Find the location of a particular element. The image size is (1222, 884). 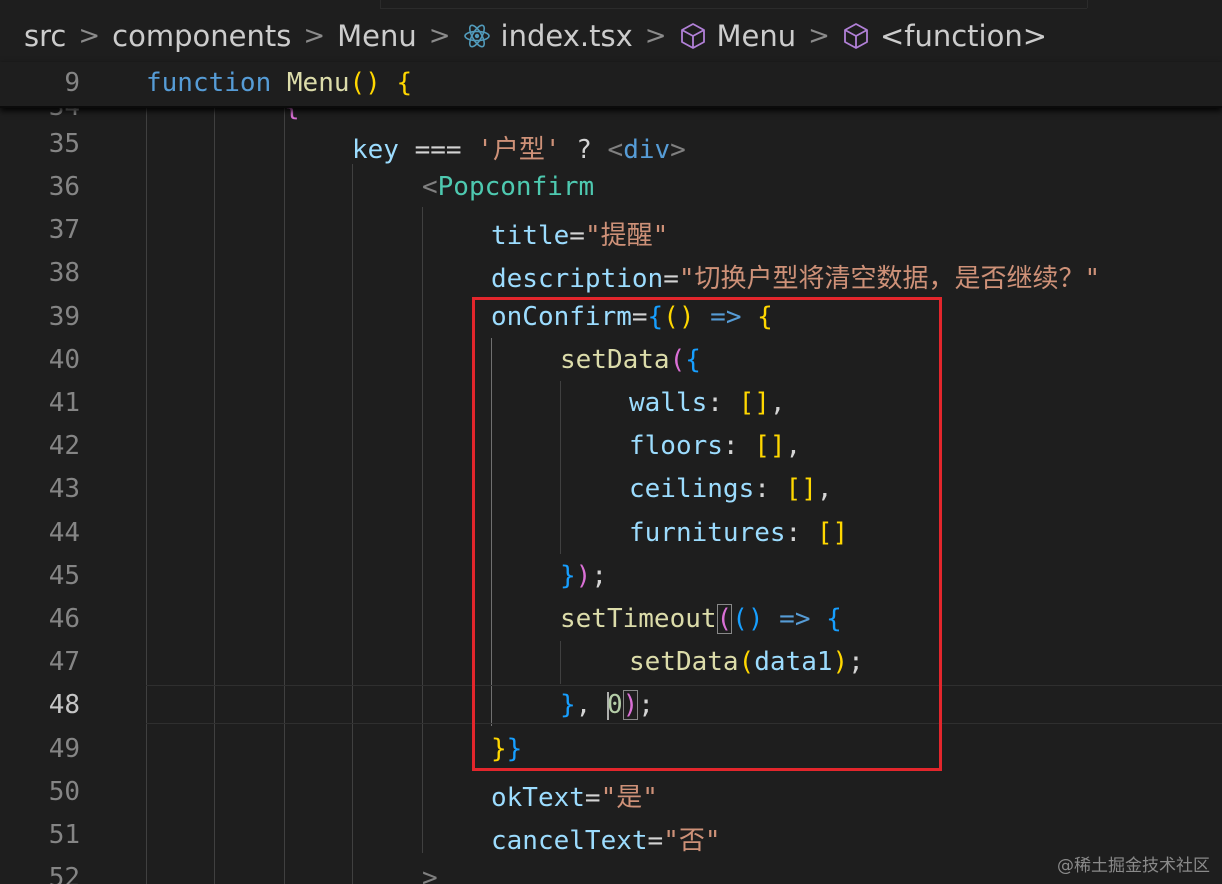

operator-token: === is located at coordinates (438, 150).